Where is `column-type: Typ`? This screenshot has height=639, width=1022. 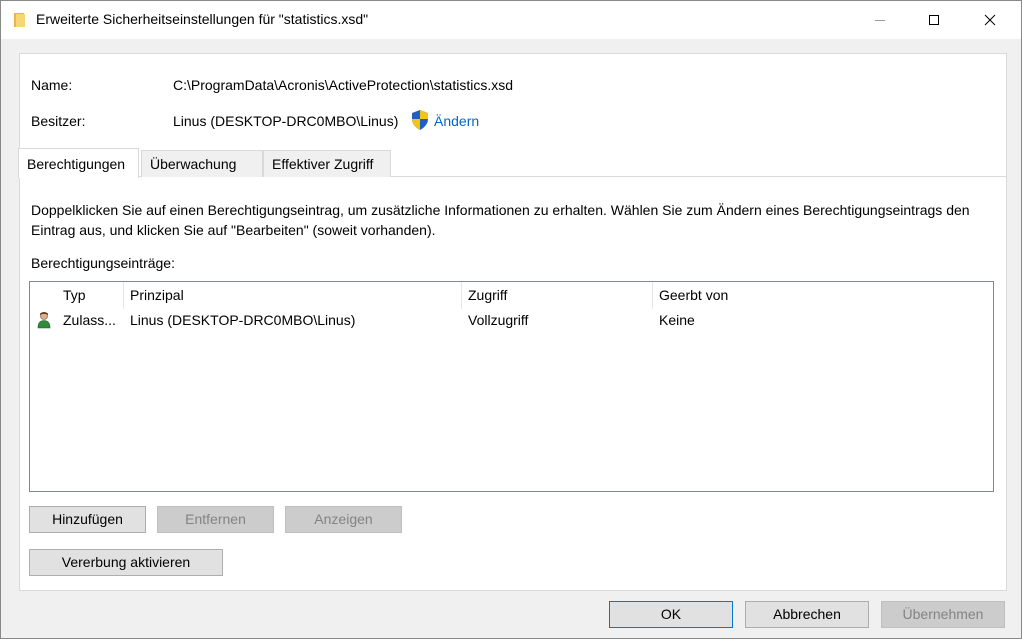 column-type: Typ is located at coordinates (74, 295).